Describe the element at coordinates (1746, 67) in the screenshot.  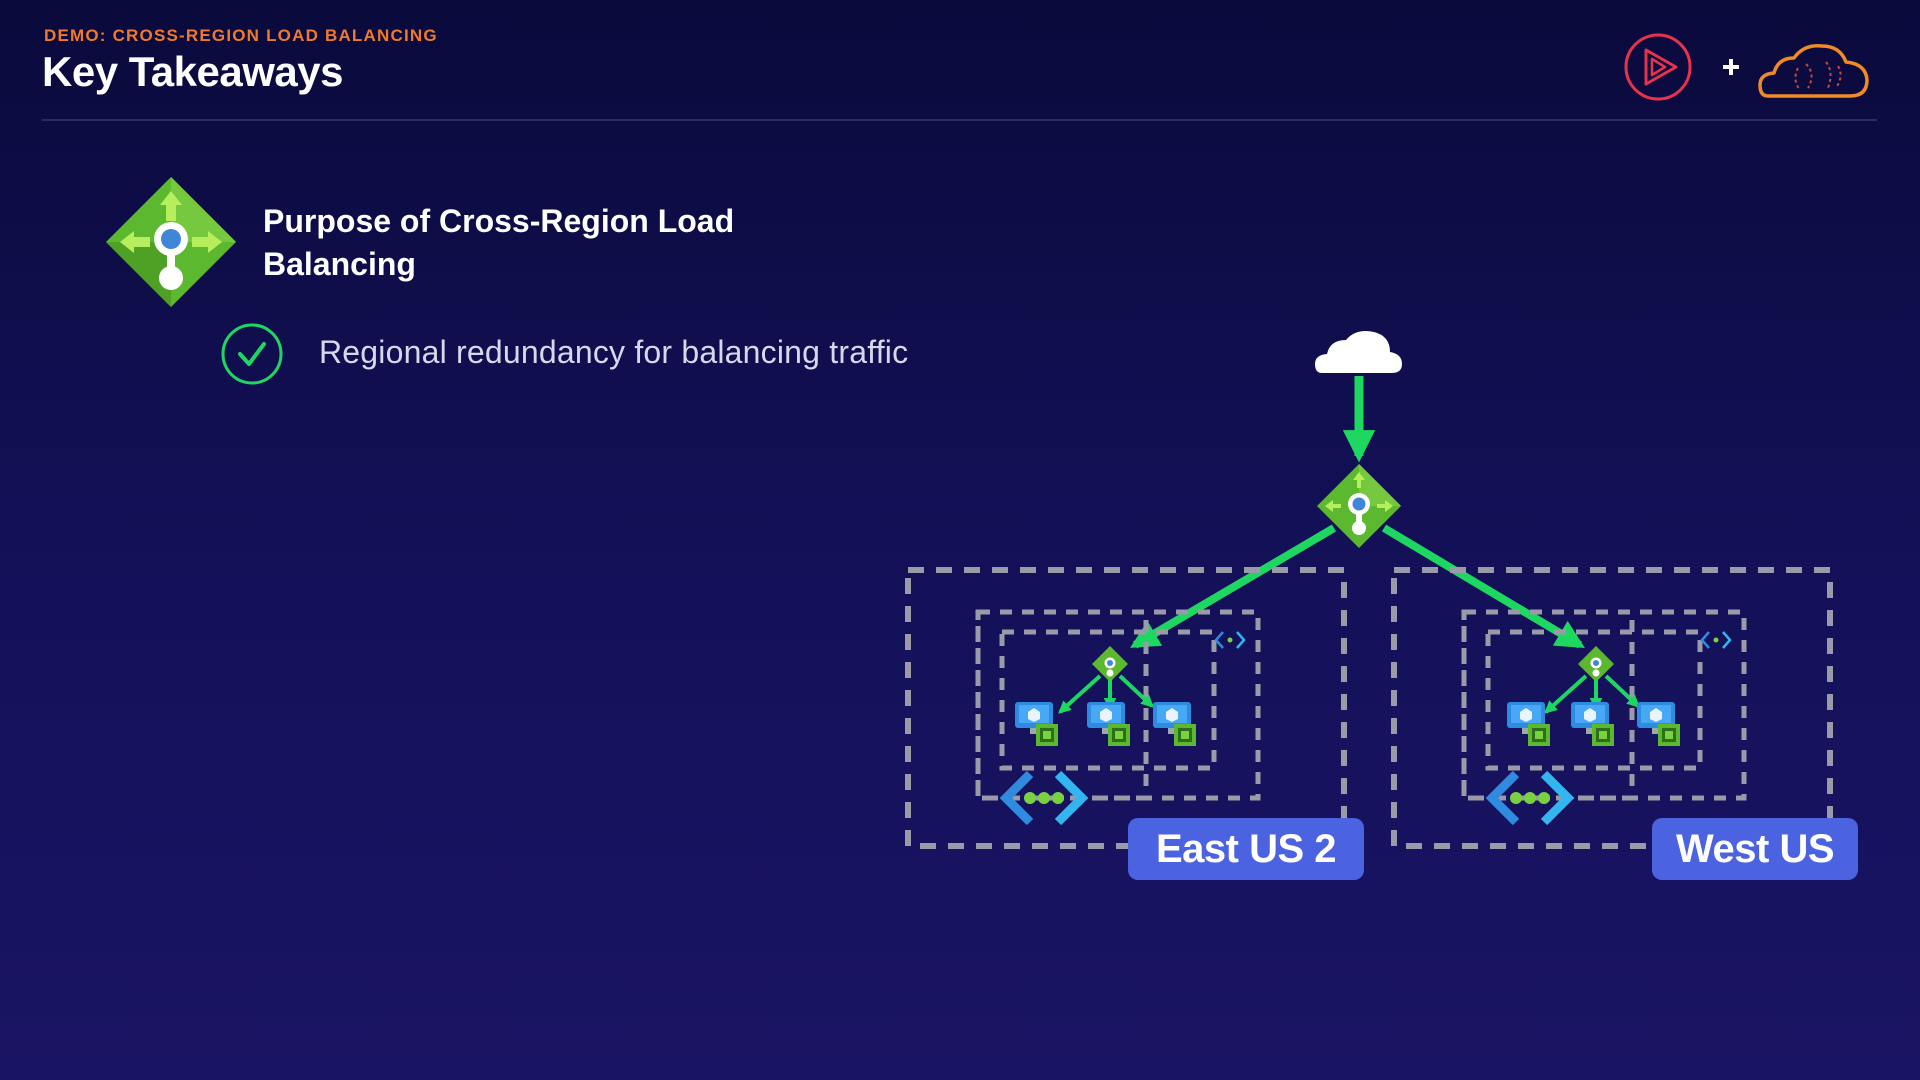
I see `brand-logos` at that location.